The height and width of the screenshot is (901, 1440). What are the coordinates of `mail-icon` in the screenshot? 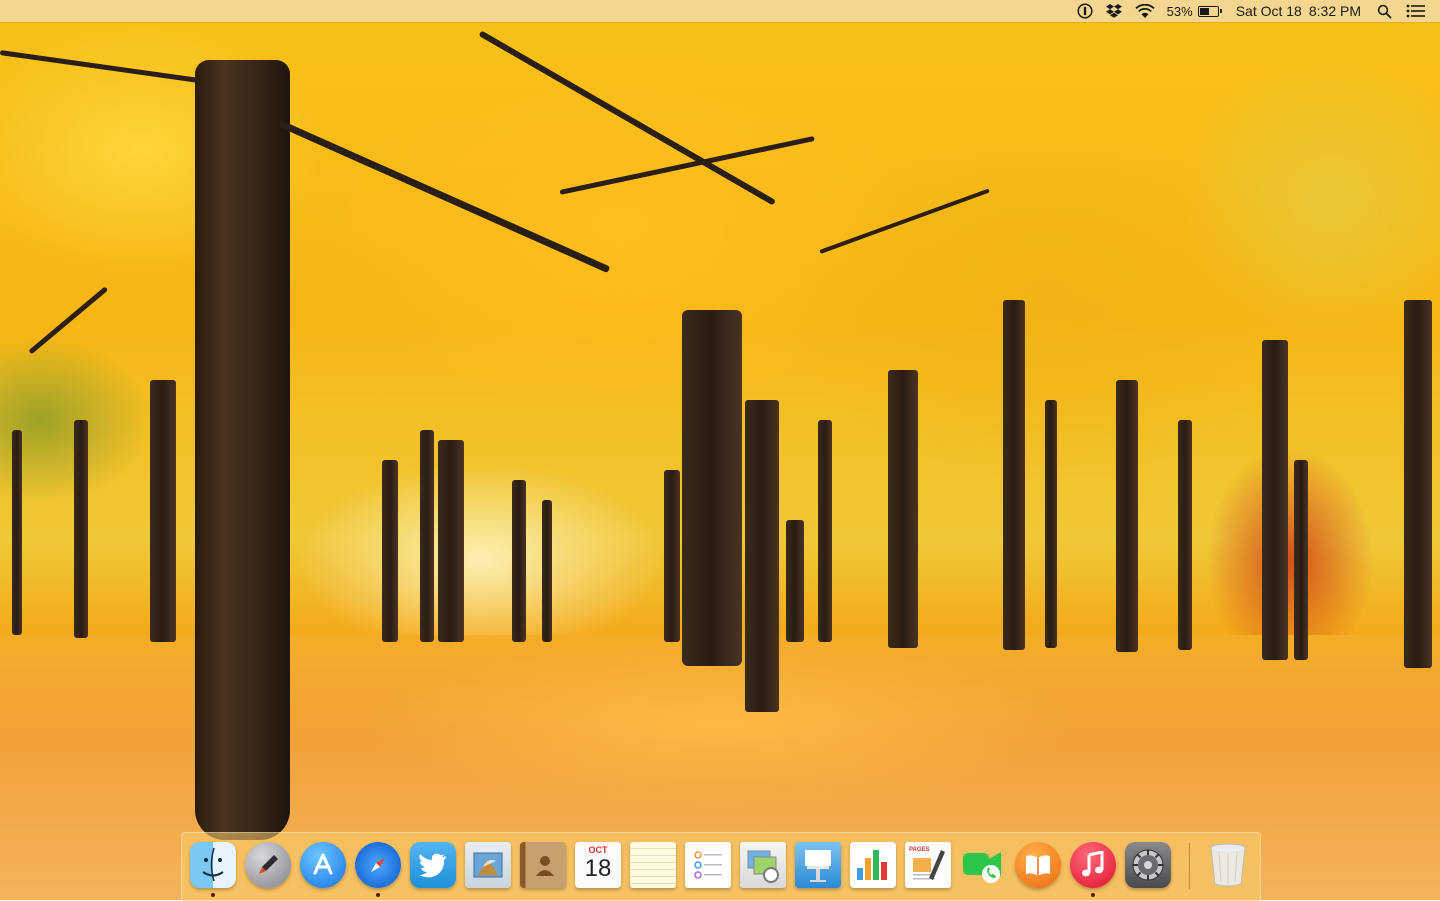 It's located at (488, 865).